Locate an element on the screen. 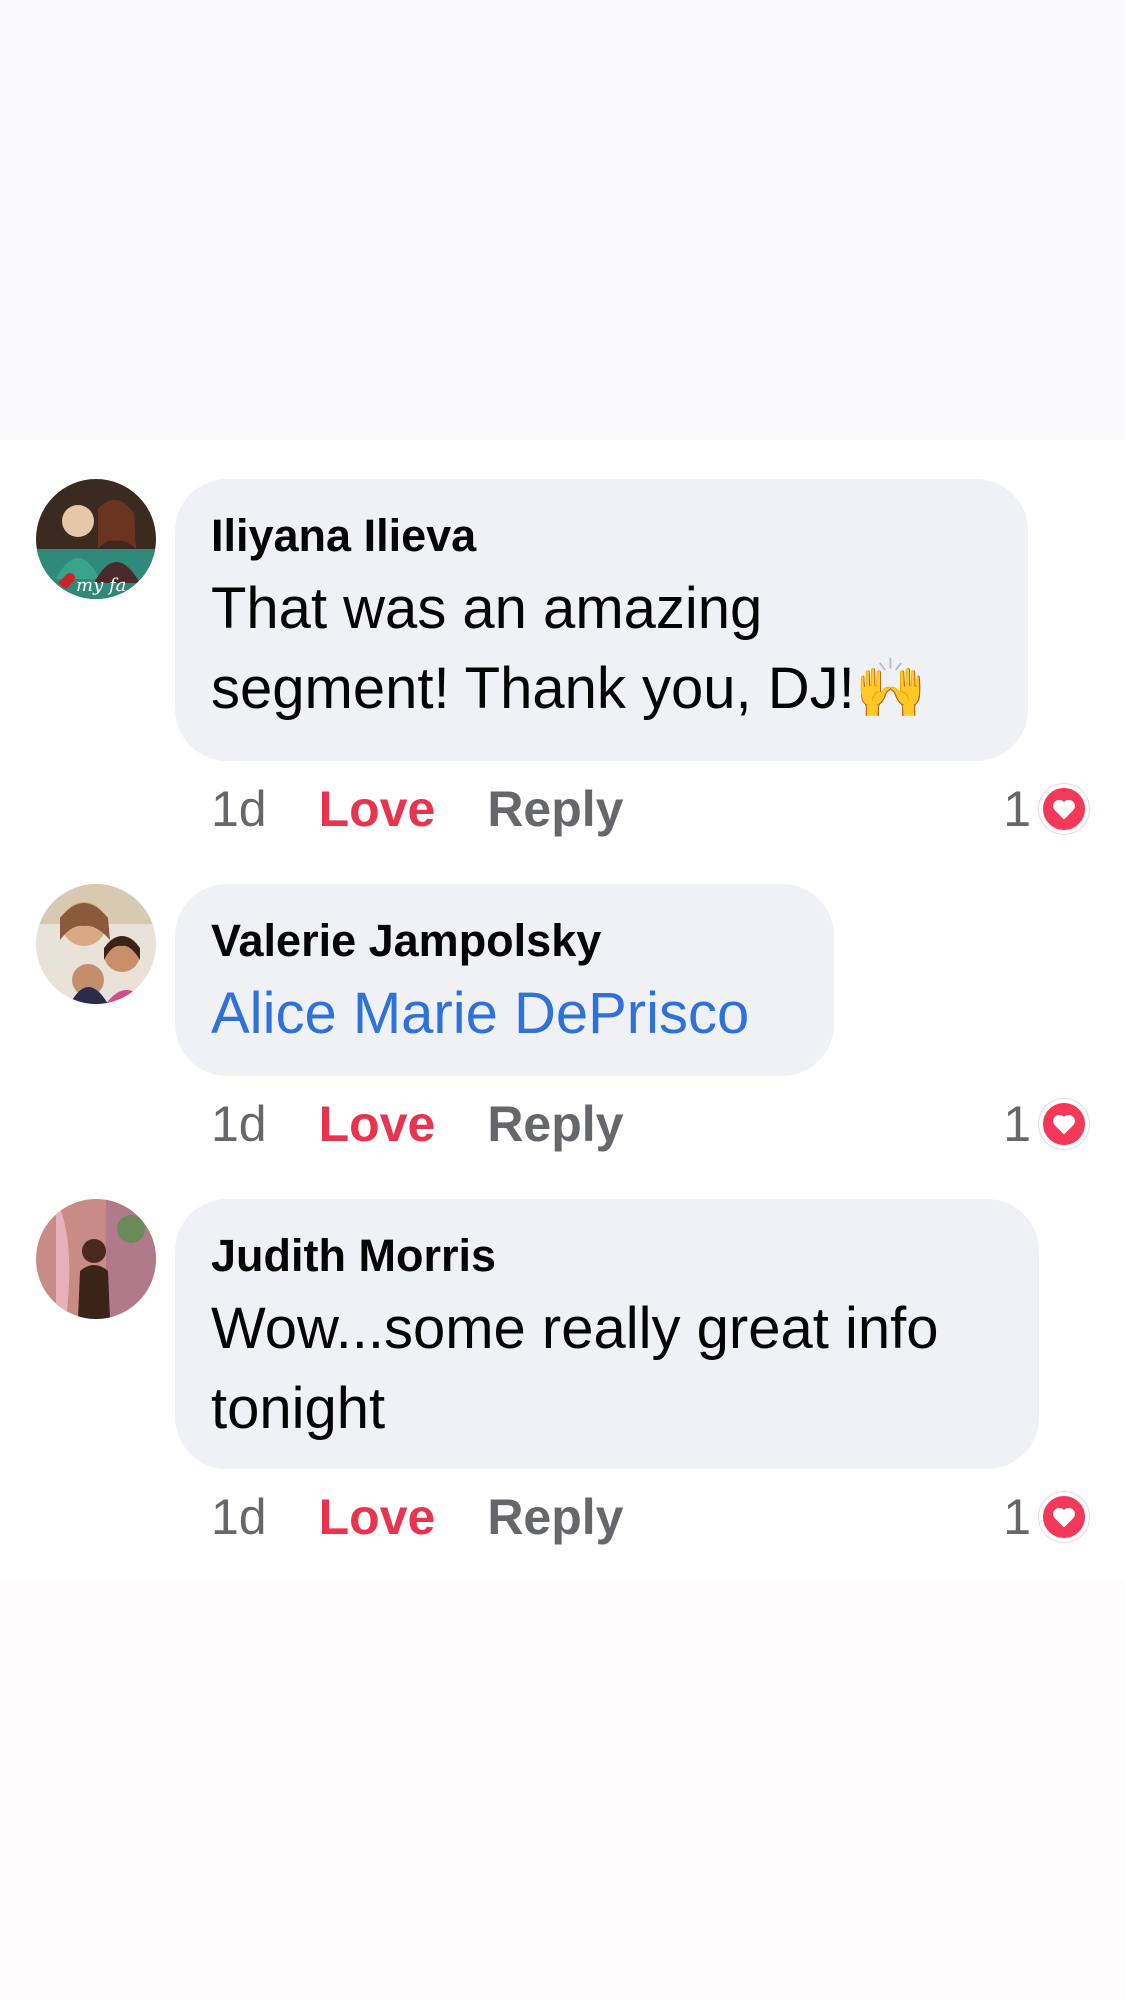  comment-author: Judith Morris is located at coordinates (607, 1256).